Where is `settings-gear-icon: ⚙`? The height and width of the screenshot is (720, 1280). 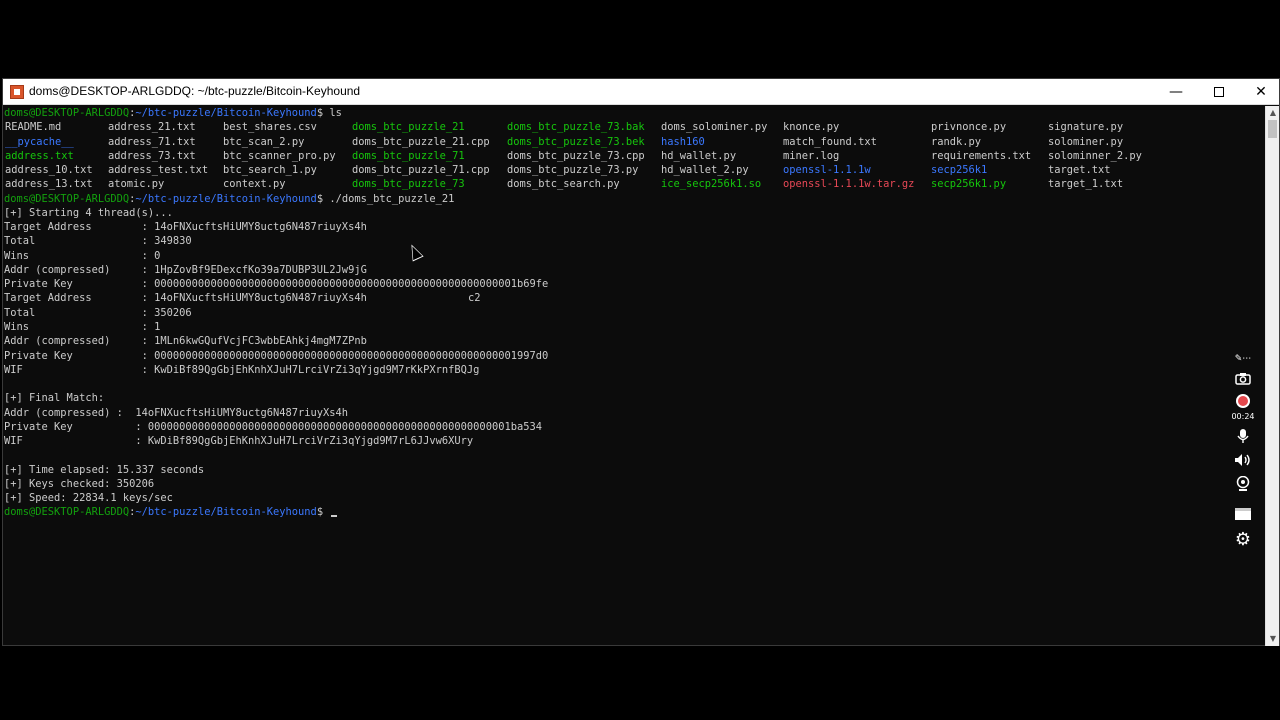 settings-gear-icon: ⚙ is located at coordinates (1243, 539).